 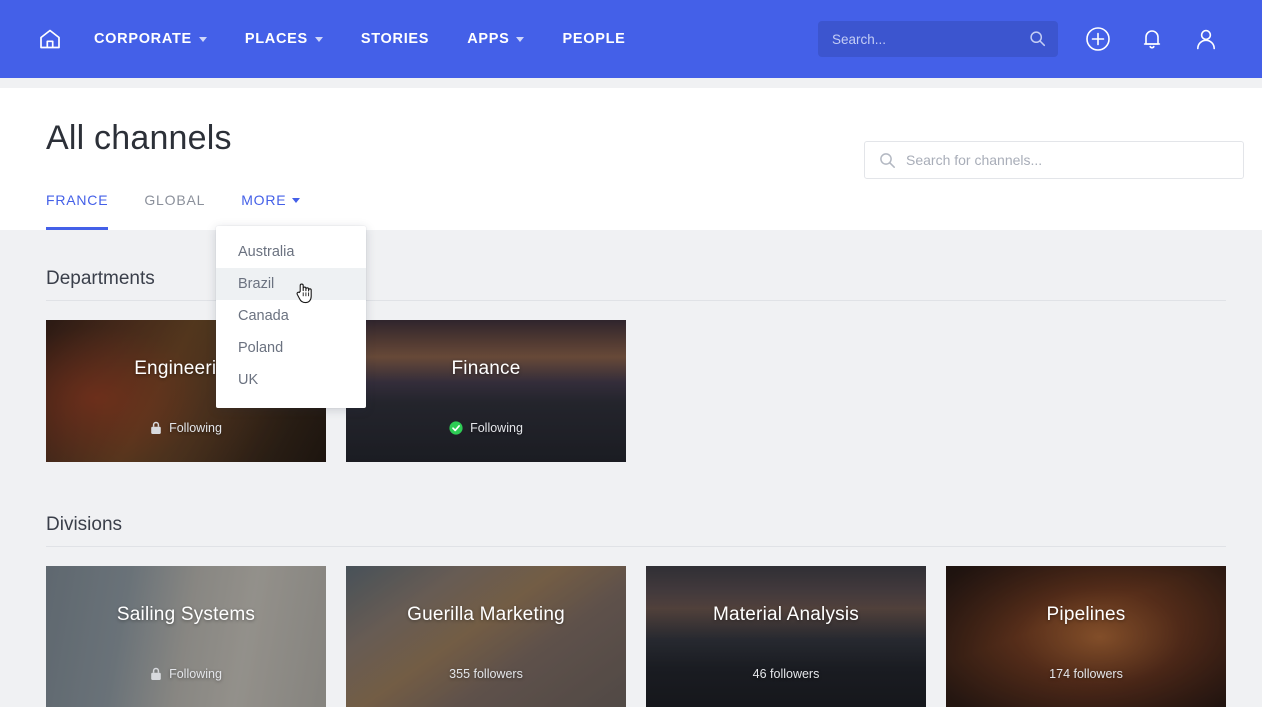 What do you see at coordinates (271, 211) in the screenshot?
I see `tab-more: MORE` at bounding box center [271, 211].